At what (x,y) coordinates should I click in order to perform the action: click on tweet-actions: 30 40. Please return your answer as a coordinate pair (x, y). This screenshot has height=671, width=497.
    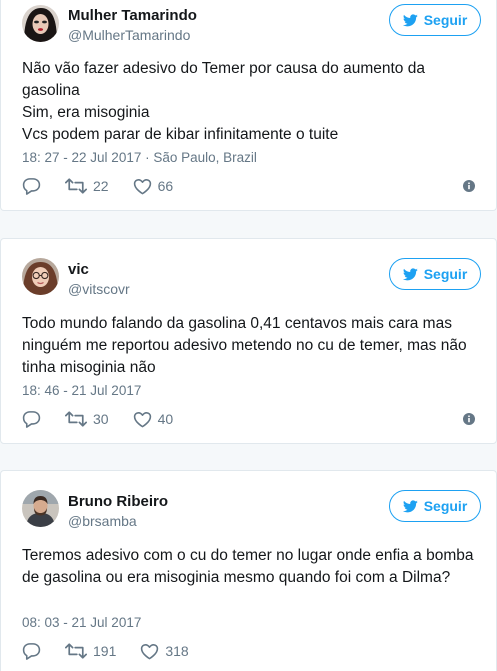
    Looking at the image, I should click on (109, 419).